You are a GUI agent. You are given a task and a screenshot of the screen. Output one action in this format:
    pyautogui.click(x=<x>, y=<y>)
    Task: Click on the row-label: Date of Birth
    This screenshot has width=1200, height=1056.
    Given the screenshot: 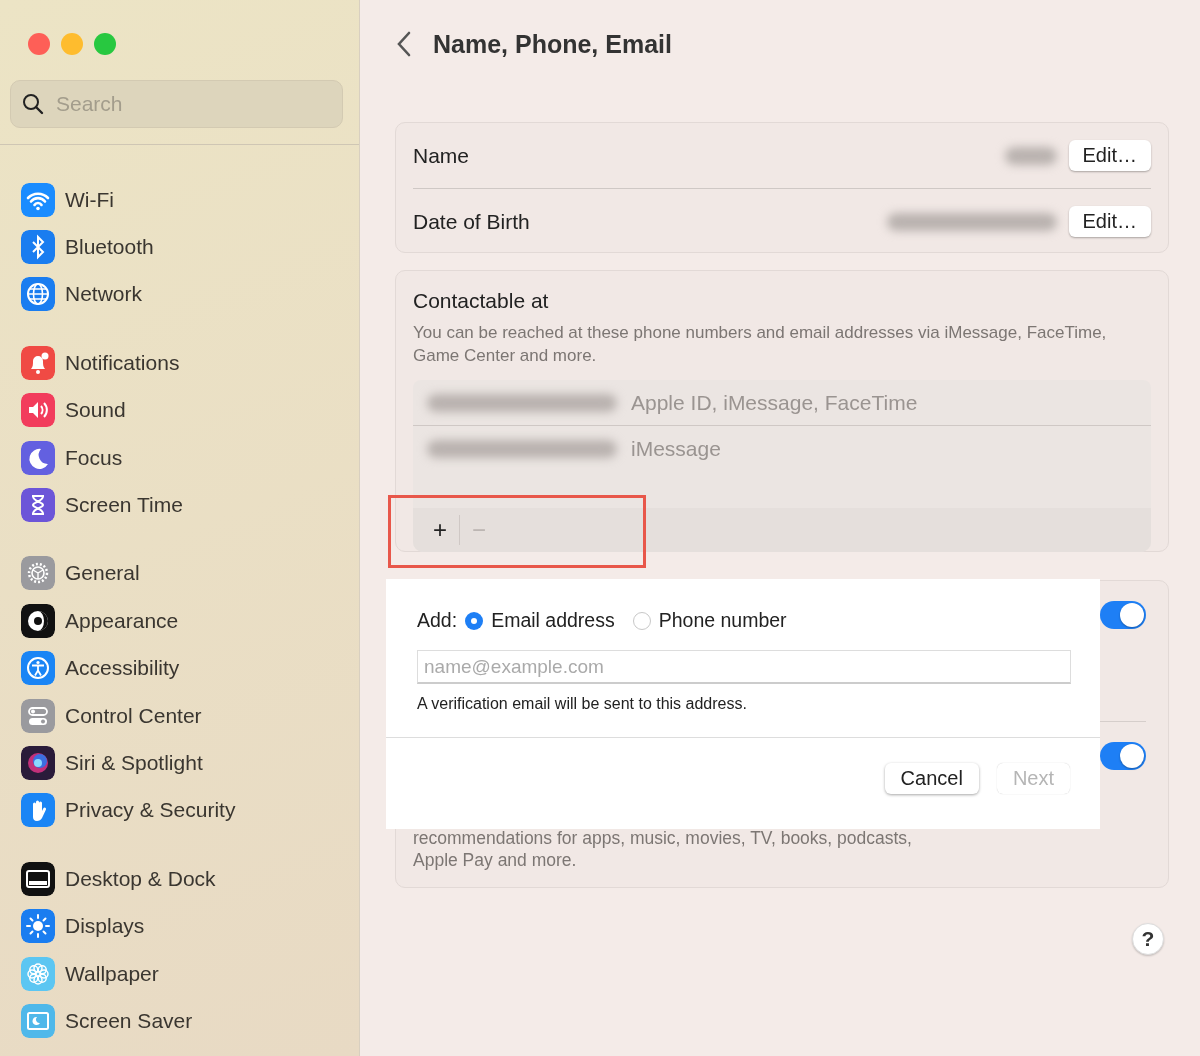 What is the action you would take?
    pyautogui.click(x=472, y=221)
    